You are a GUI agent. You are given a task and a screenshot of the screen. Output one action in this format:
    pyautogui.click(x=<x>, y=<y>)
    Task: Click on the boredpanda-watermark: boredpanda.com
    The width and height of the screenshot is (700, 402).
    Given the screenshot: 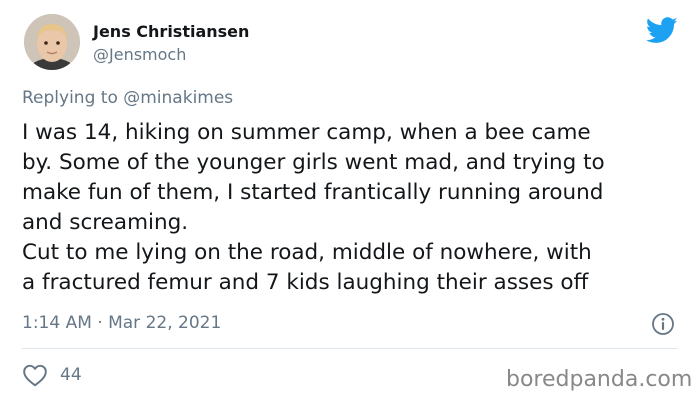 What is the action you would take?
    pyautogui.click(x=599, y=379)
    